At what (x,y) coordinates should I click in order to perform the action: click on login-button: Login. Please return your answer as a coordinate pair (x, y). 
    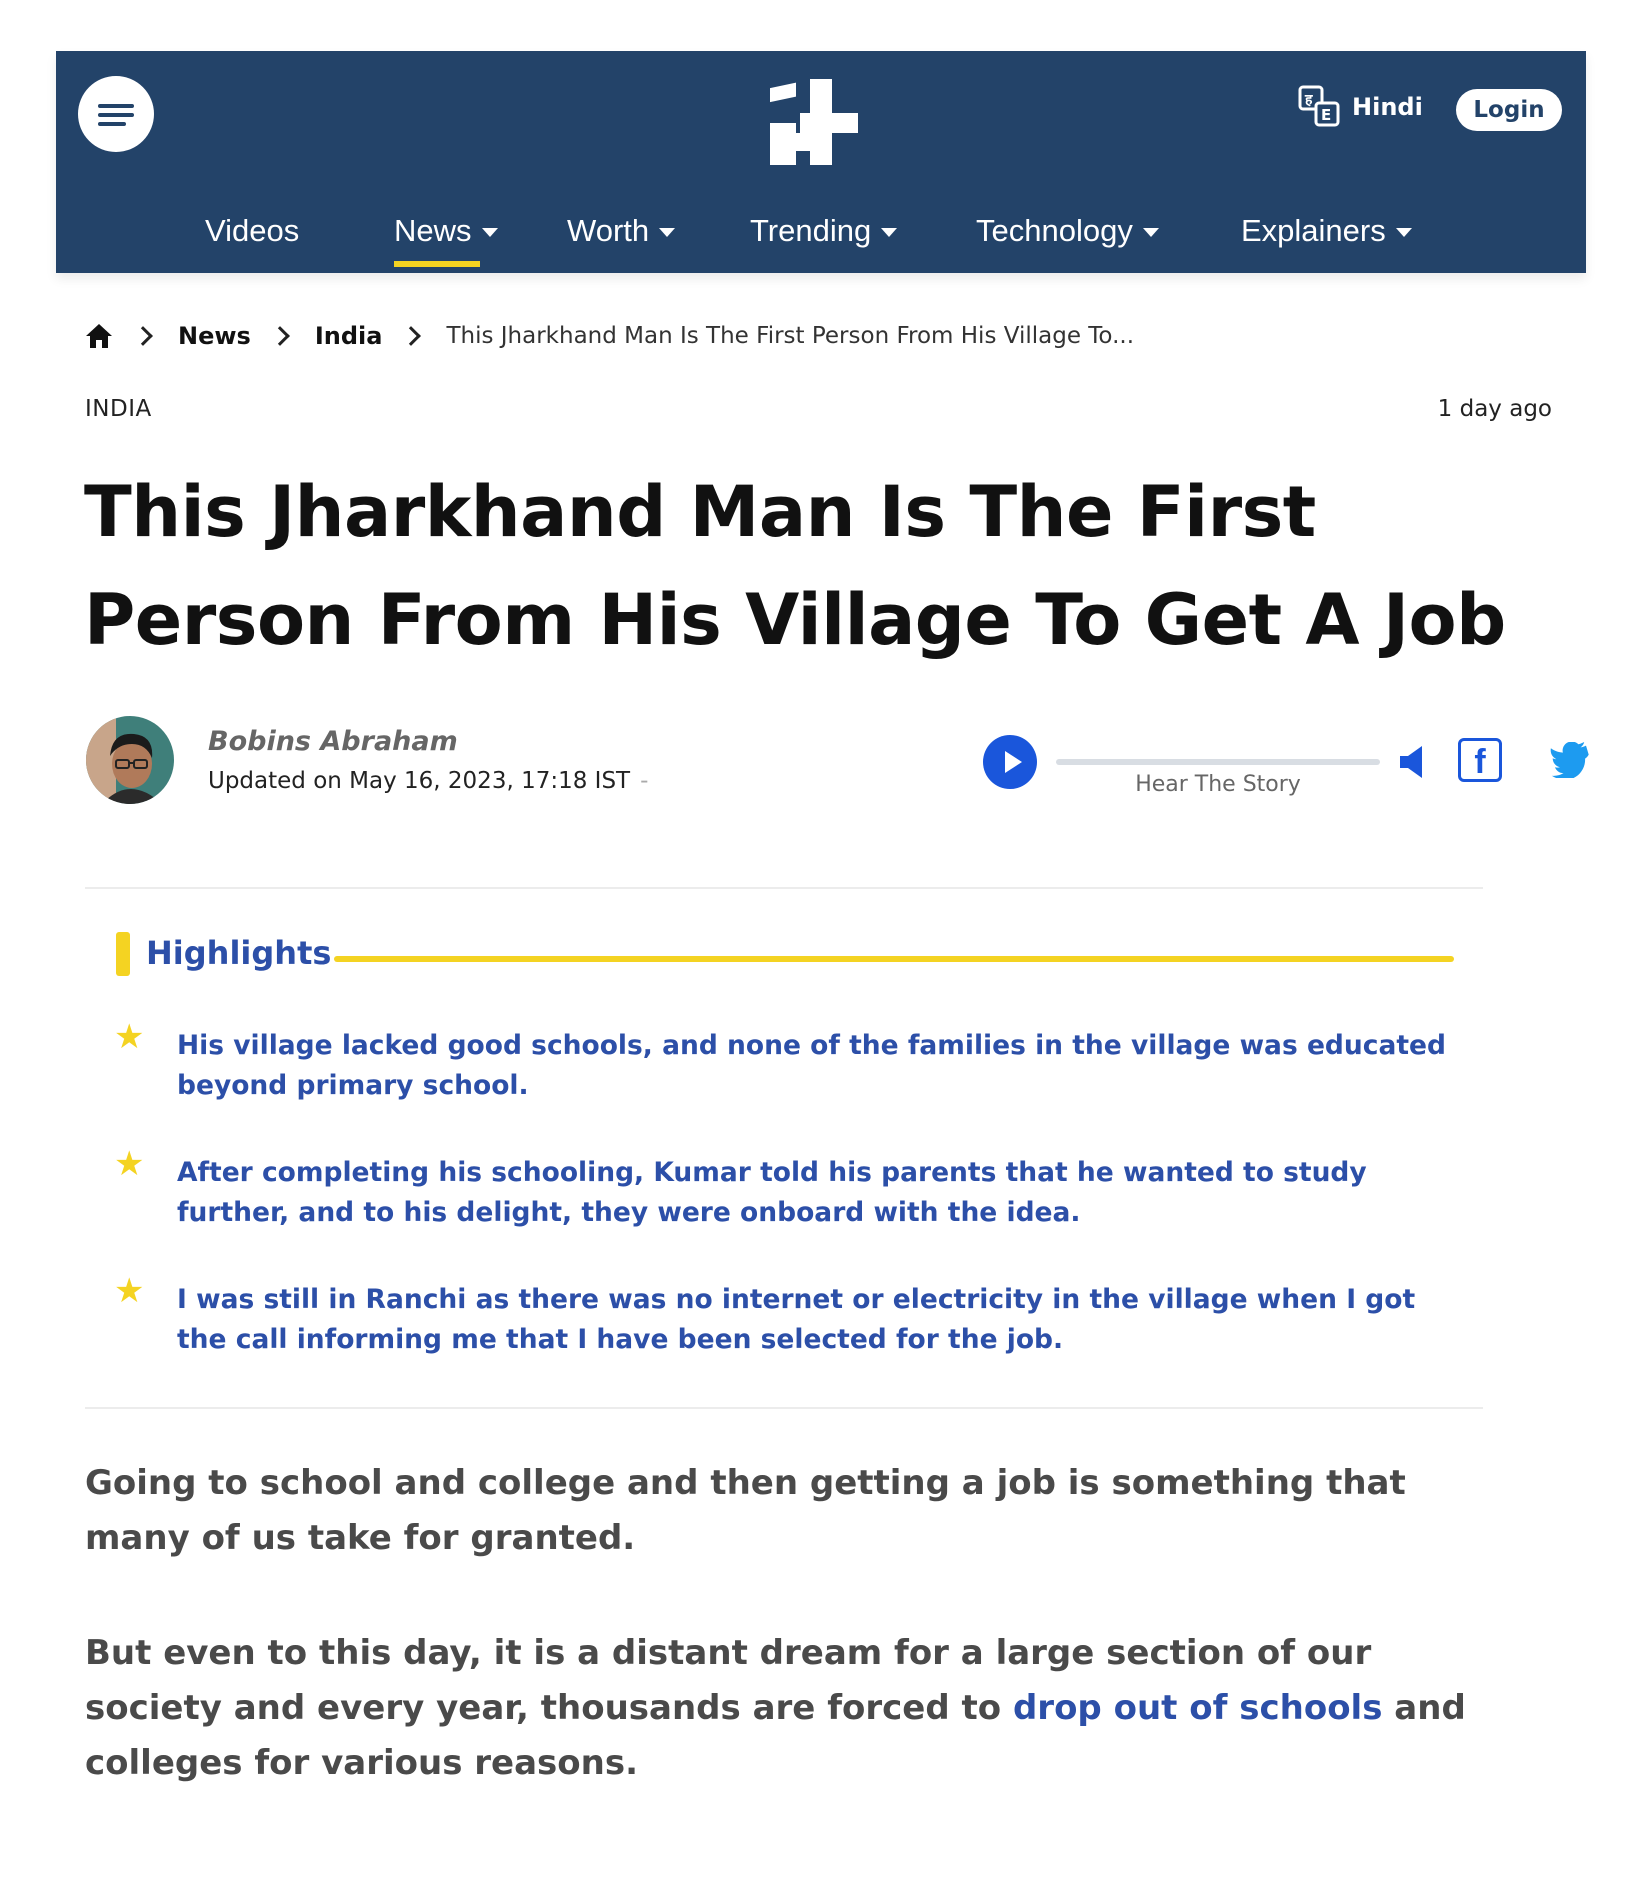
    Looking at the image, I should click on (1509, 110).